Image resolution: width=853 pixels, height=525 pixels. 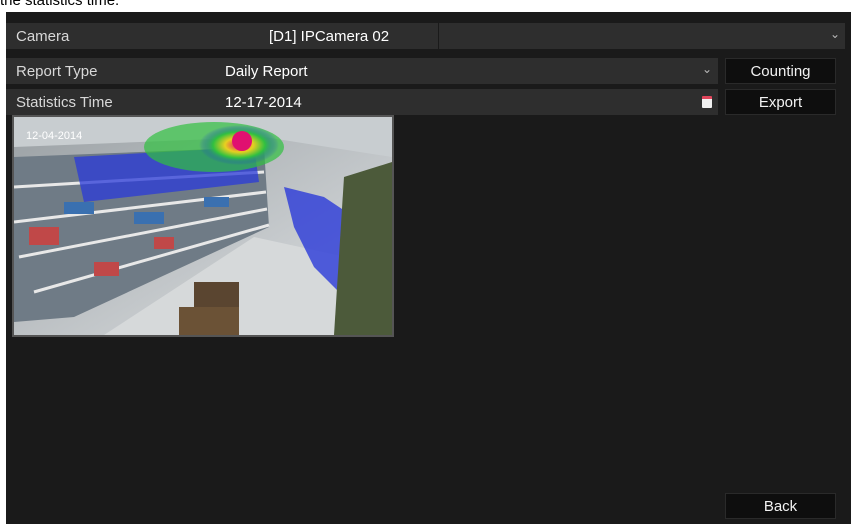 I want to click on camera-row: Camera [D1] IPCamera 02 ⌄, so click(x=425, y=36).